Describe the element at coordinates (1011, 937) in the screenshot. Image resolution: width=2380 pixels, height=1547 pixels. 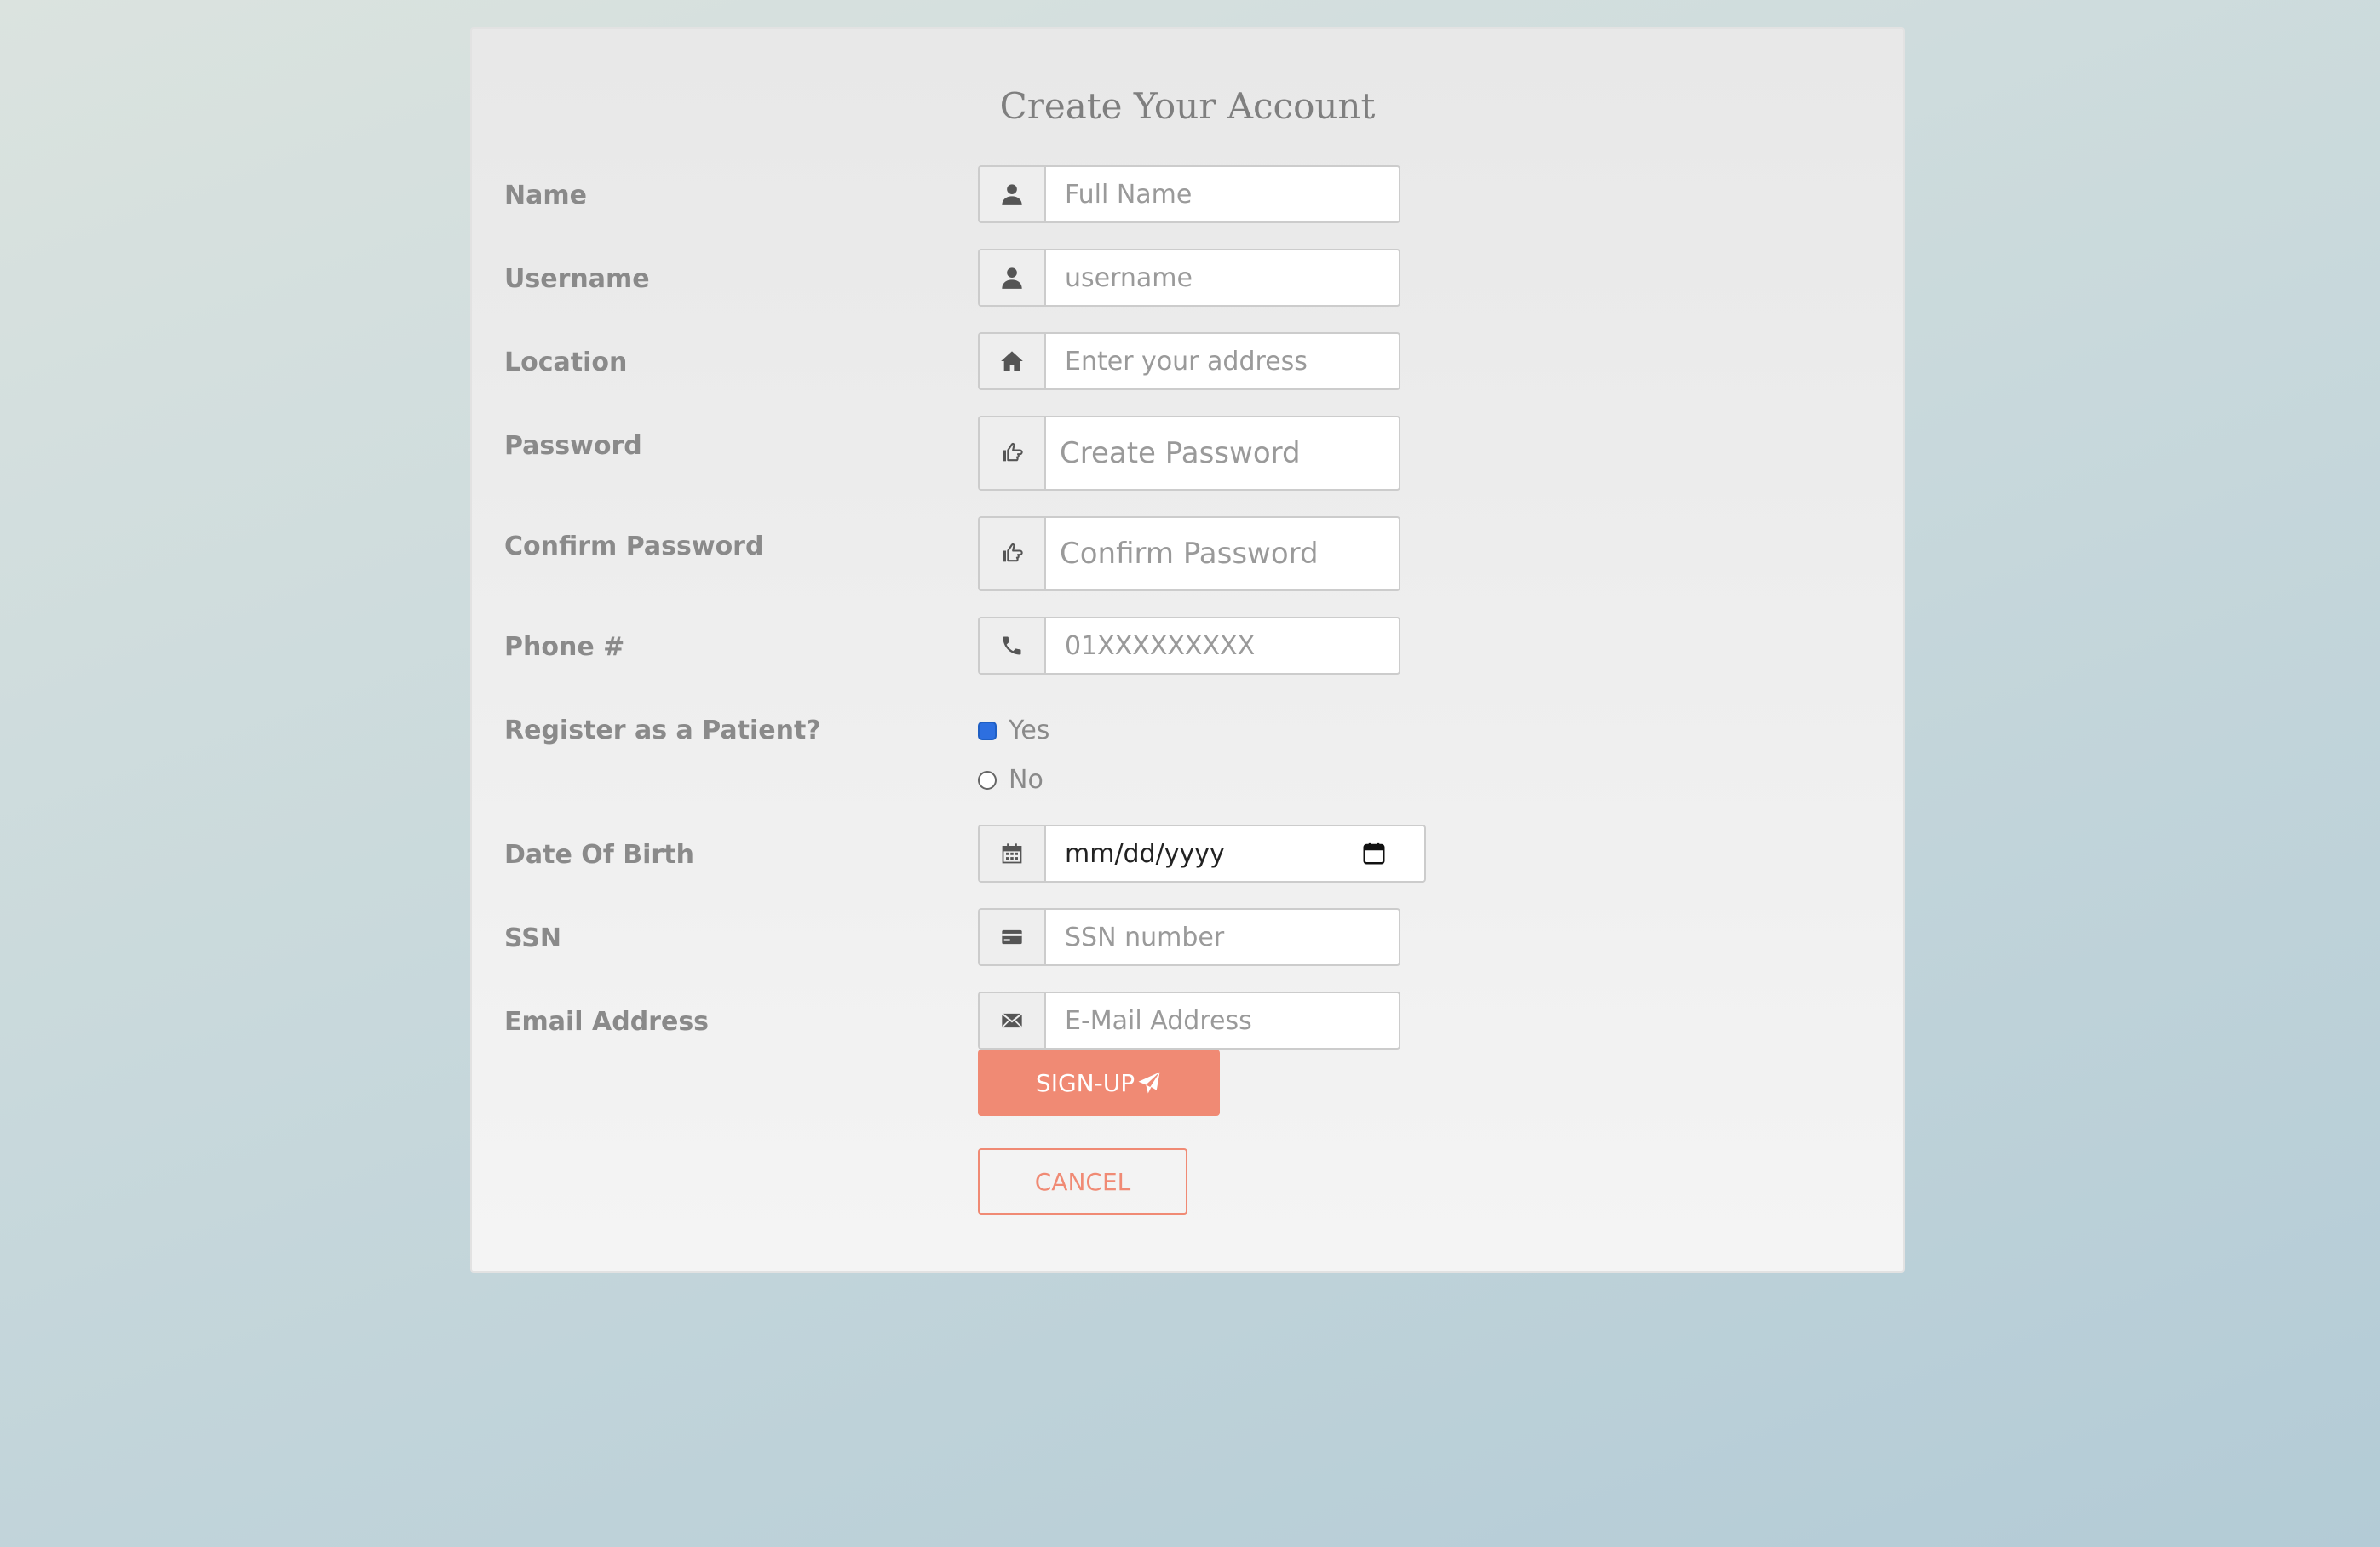
I see `credit-card-icon` at that location.